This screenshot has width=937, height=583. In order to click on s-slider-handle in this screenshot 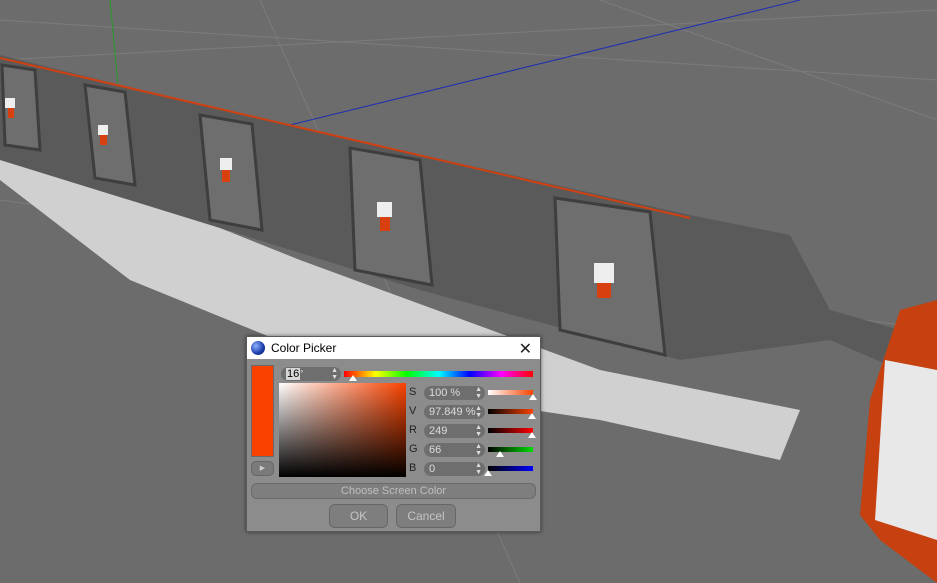, I will do `click(533, 397)`.